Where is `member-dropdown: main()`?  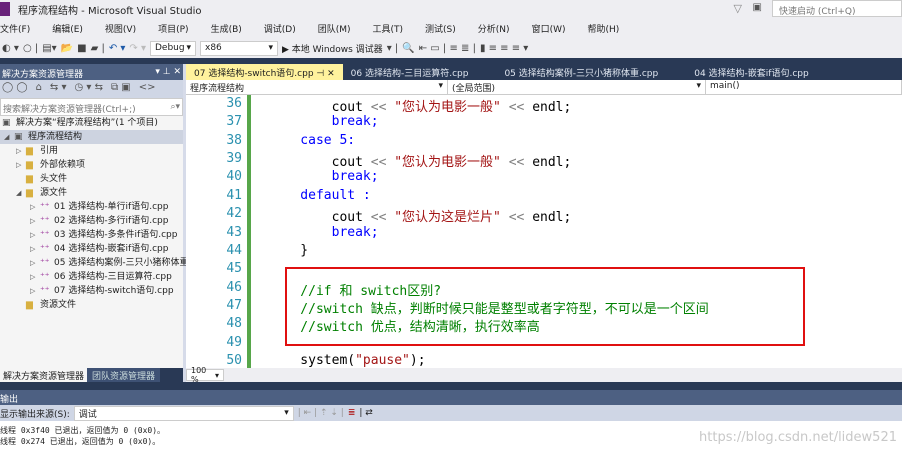
member-dropdown: main() is located at coordinates (804, 87).